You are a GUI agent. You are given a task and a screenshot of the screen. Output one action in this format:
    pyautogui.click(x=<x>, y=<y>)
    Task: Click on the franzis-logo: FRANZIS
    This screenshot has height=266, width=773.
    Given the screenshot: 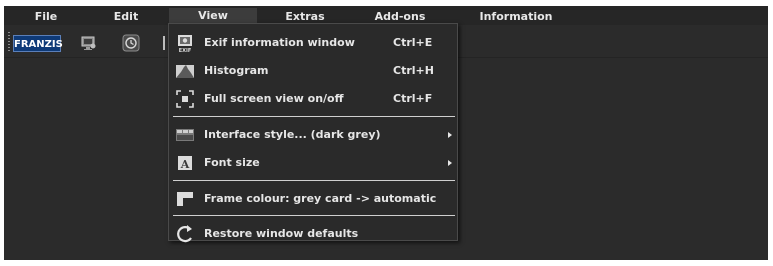 What is the action you would take?
    pyautogui.click(x=38, y=43)
    